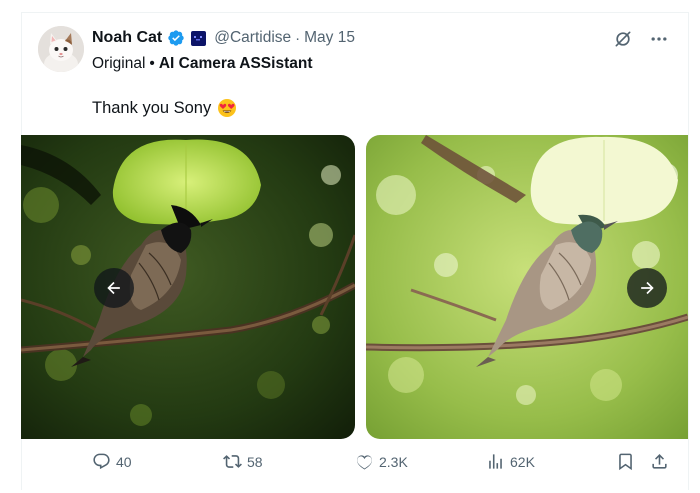  Describe the element at coordinates (236, 63) in the screenshot. I see `ai-camera-label: AI Camera ASSistant` at that location.